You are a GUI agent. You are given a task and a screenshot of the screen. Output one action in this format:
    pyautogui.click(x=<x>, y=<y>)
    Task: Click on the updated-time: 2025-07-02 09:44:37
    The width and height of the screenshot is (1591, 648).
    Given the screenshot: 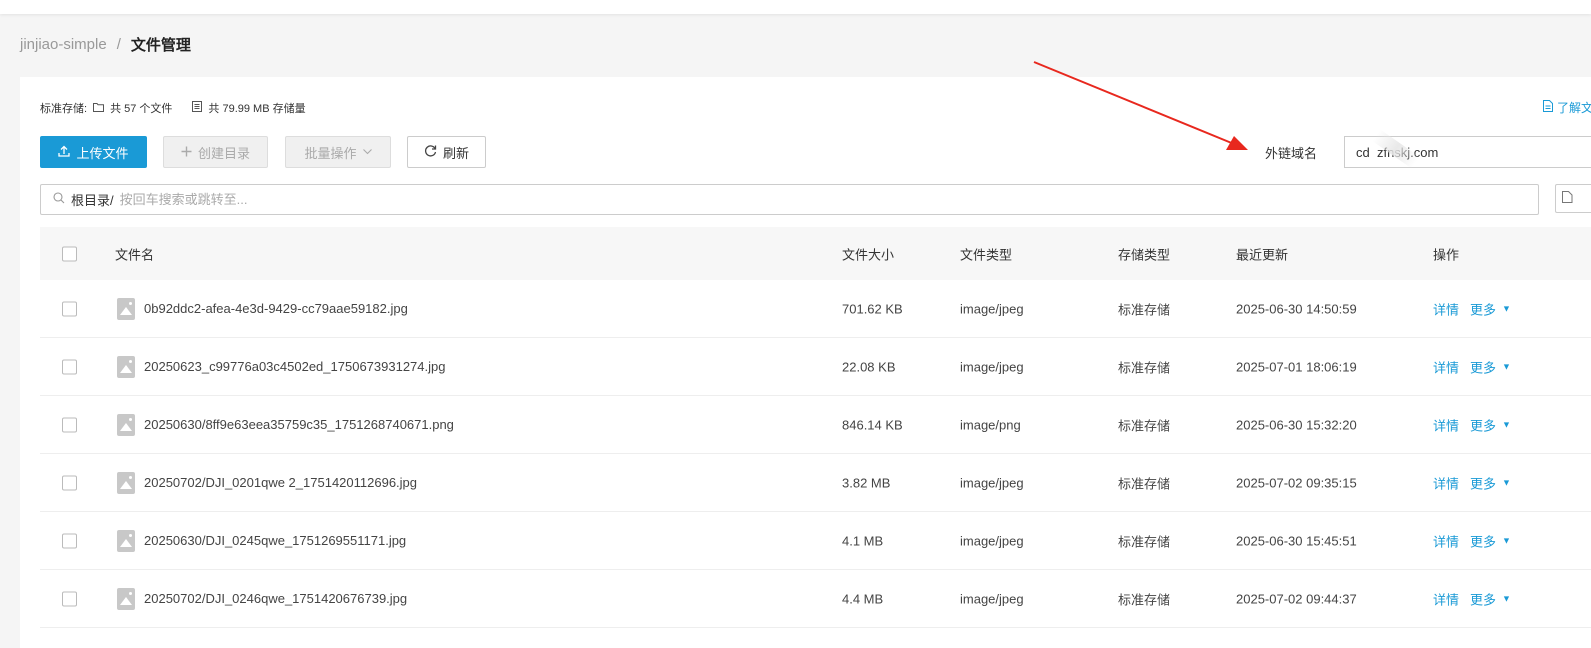 What is the action you would take?
    pyautogui.click(x=1296, y=598)
    